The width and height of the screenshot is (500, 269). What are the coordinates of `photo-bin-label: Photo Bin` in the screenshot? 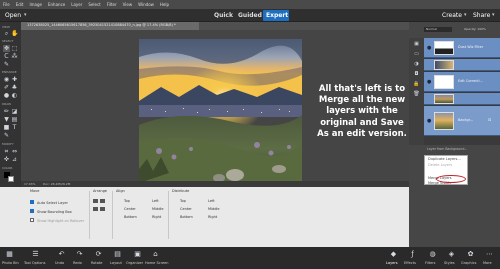 It's located at (10, 263).